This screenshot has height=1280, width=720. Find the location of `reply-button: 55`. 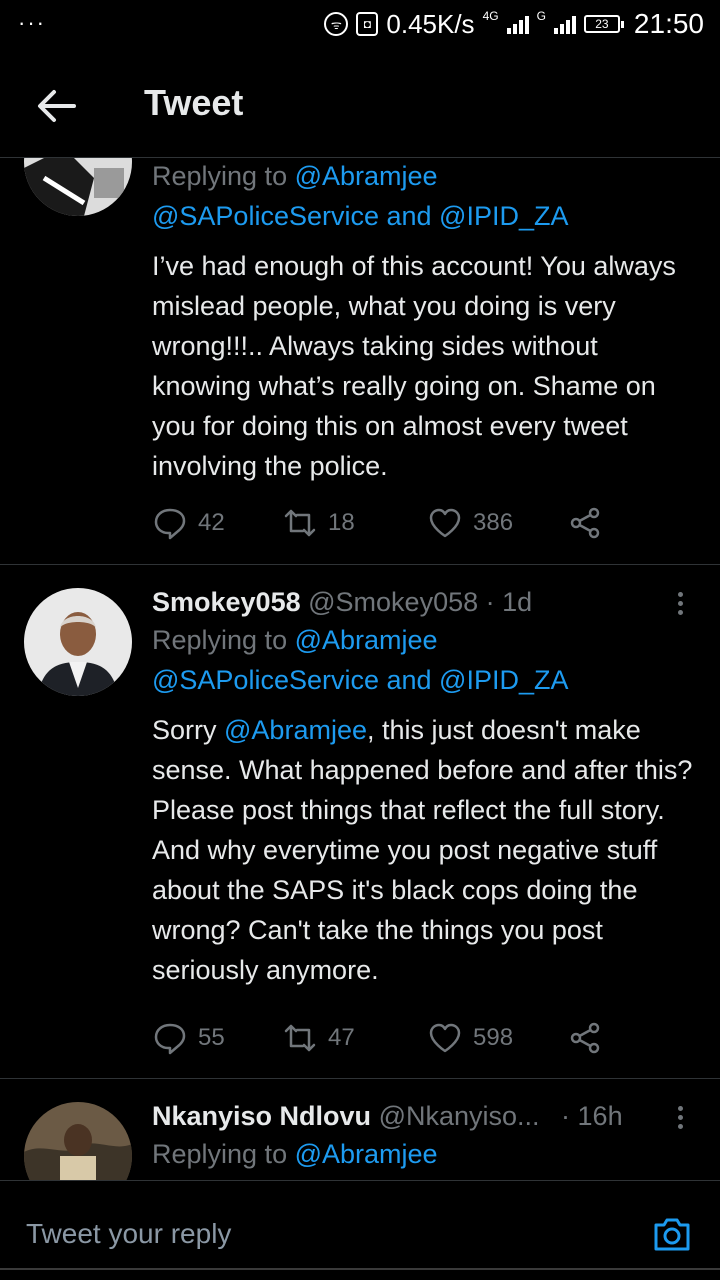

reply-button: 55 is located at coordinates (217, 1038).